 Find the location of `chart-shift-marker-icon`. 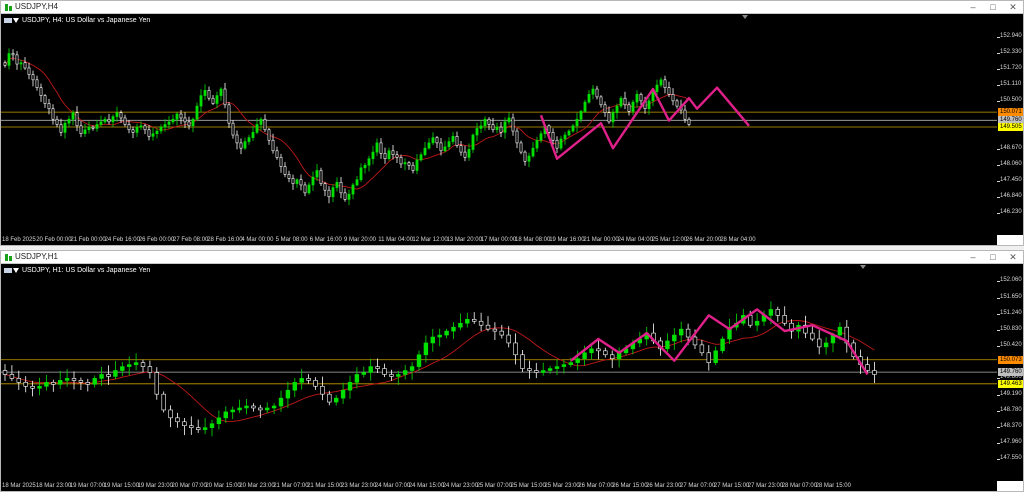

chart-shift-marker-icon is located at coordinates (745, 17).